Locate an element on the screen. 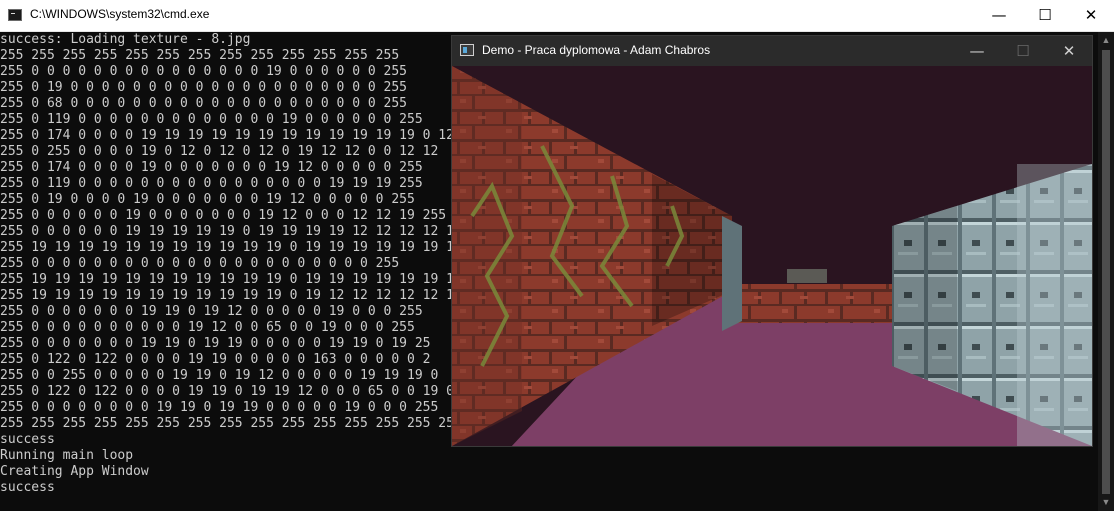 This screenshot has height=511, width=1114. console-minimize-button: — is located at coordinates (999, 15).